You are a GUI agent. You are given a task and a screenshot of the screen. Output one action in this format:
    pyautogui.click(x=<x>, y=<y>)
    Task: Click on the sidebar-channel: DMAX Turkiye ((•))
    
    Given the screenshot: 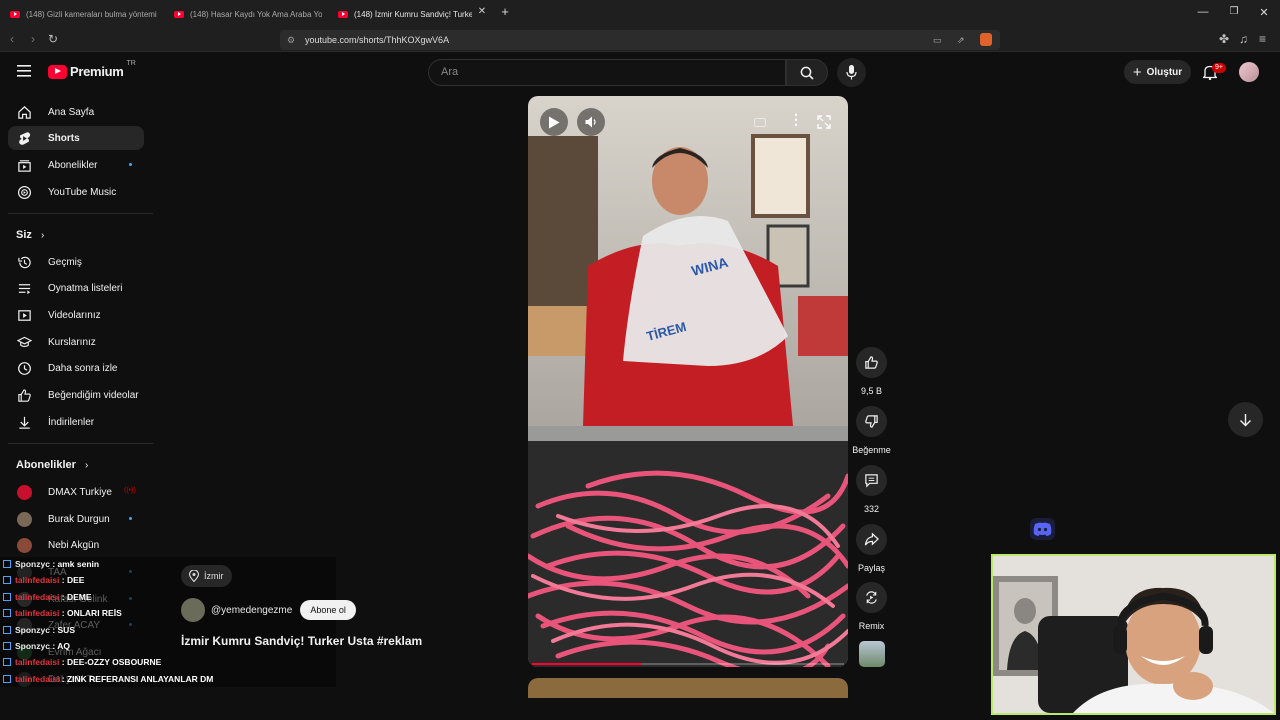 What is the action you would take?
    pyautogui.click(x=76, y=492)
    